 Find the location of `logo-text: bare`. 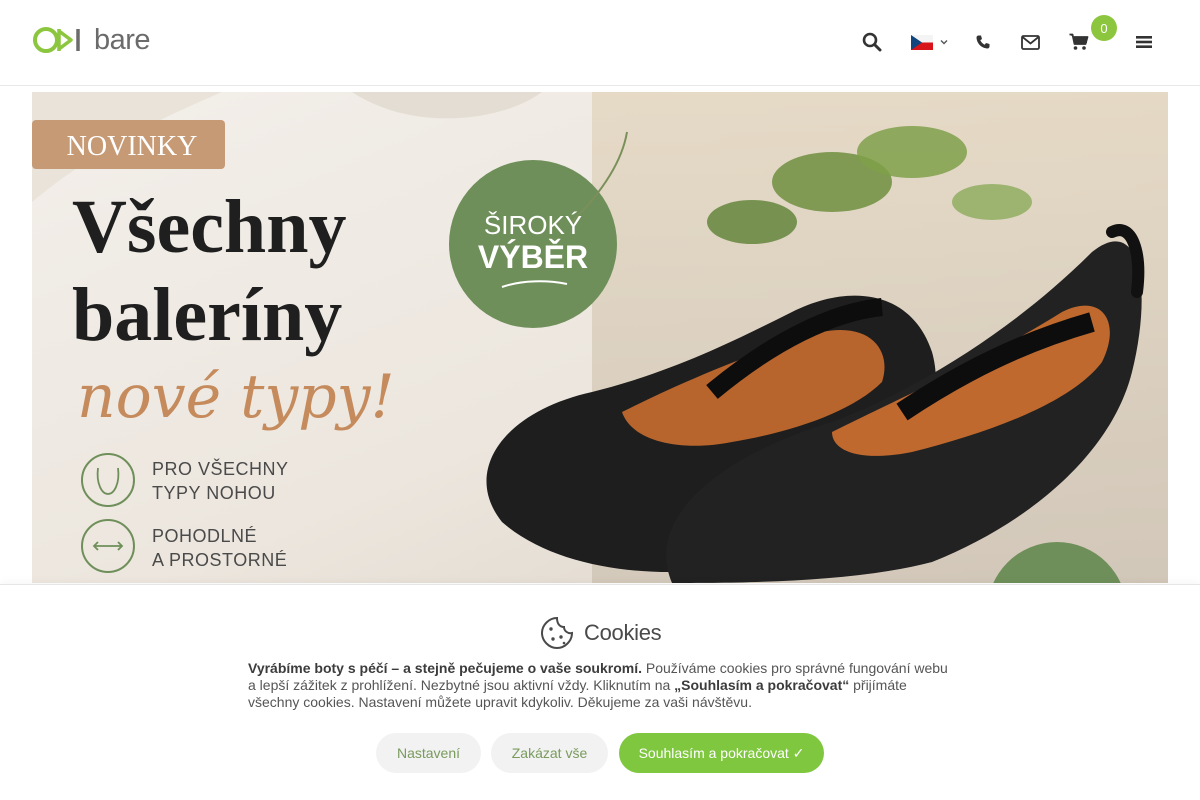

logo-text: bare is located at coordinates (122, 39).